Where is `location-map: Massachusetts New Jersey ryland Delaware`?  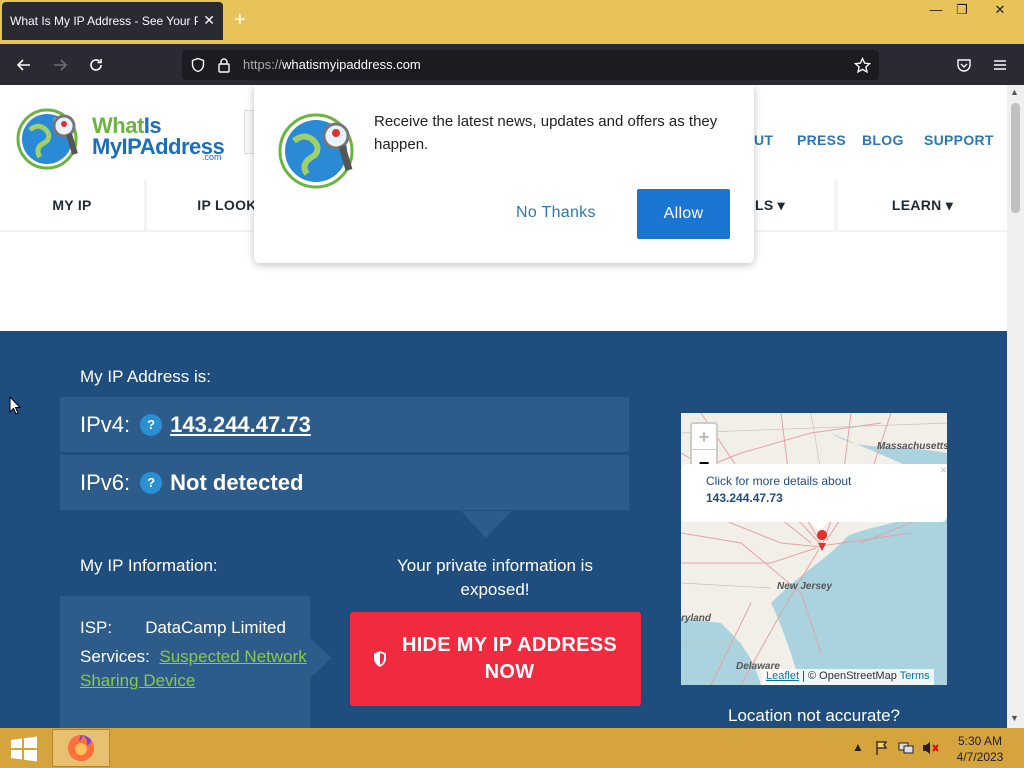
location-map: Massachusetts New Jersey ryland Delaware is located at coordinates (814, 549).